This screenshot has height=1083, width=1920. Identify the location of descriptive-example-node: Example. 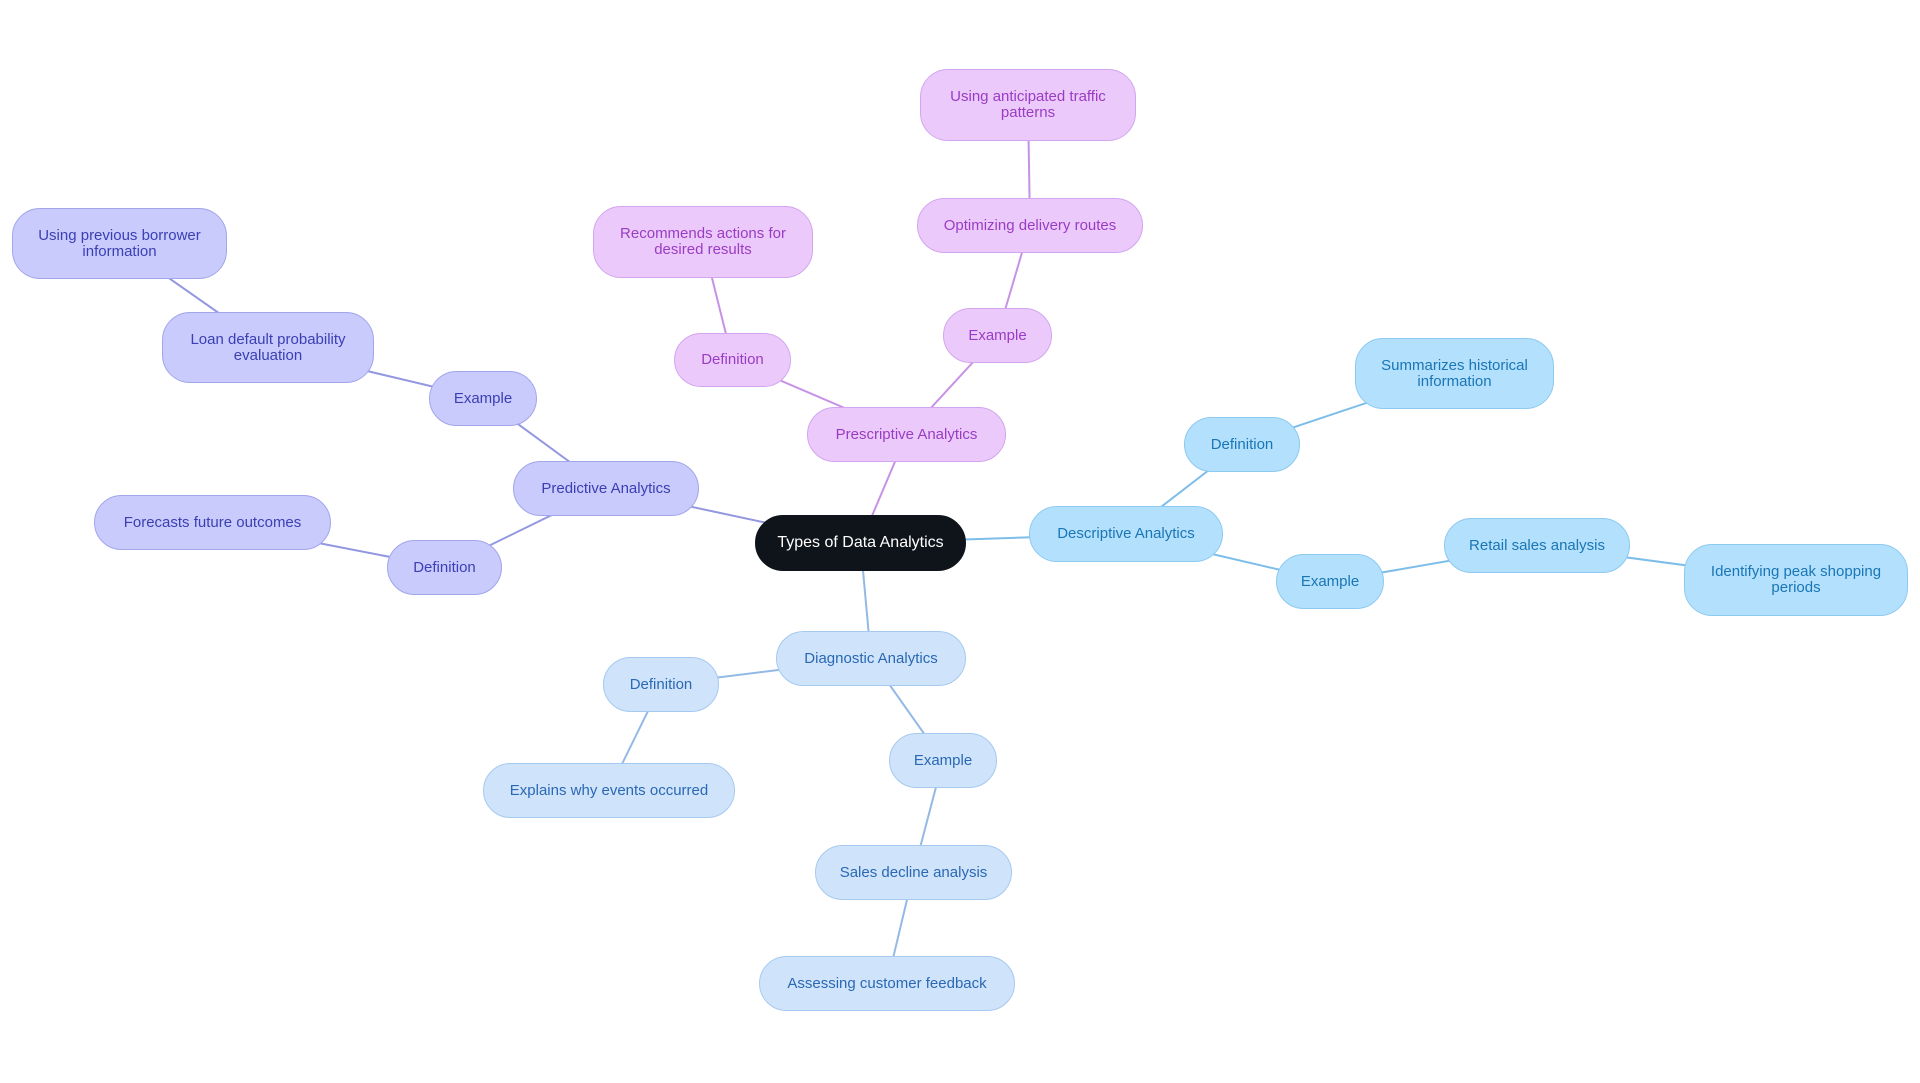
(1330, 581).